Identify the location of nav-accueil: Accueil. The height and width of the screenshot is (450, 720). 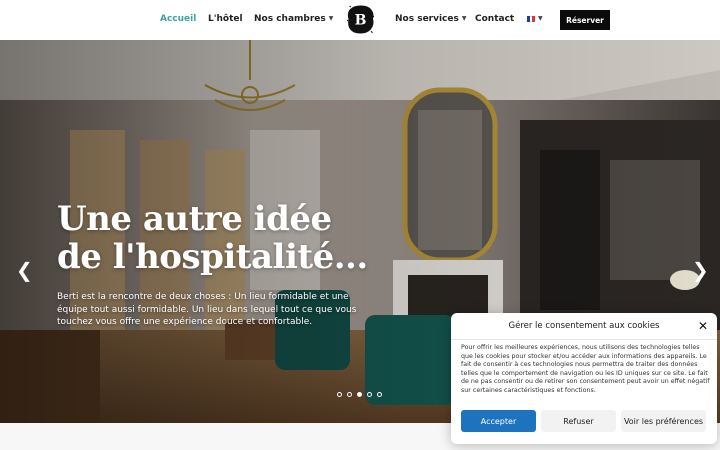
(178, 19).